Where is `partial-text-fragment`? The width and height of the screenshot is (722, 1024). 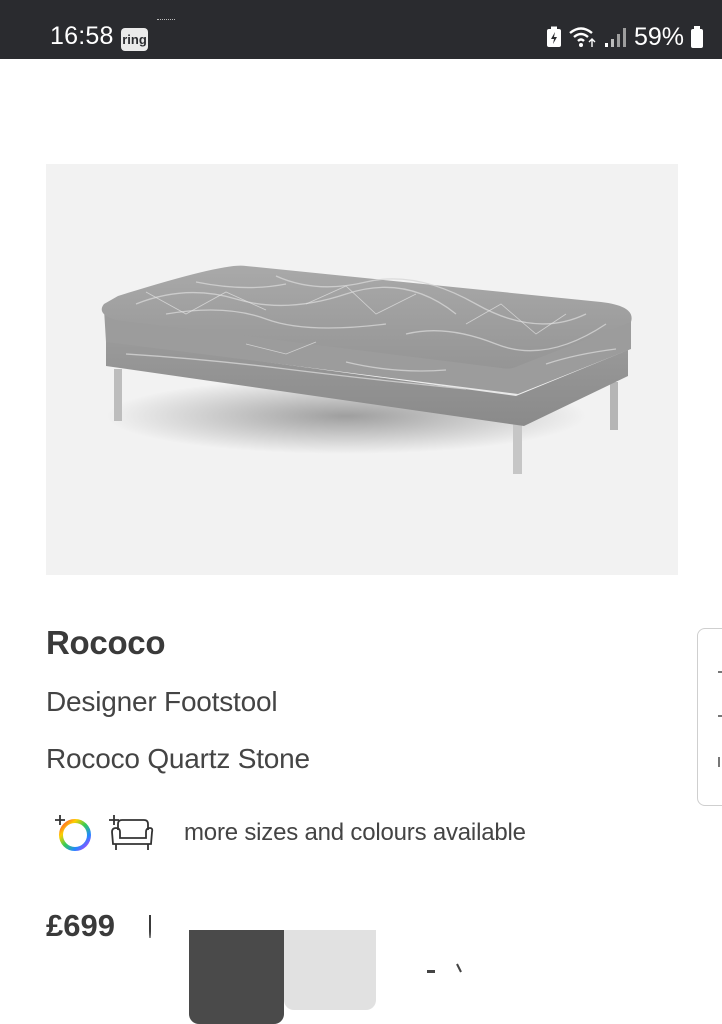 partial-text-fragment is located at coordinates (444, 968).